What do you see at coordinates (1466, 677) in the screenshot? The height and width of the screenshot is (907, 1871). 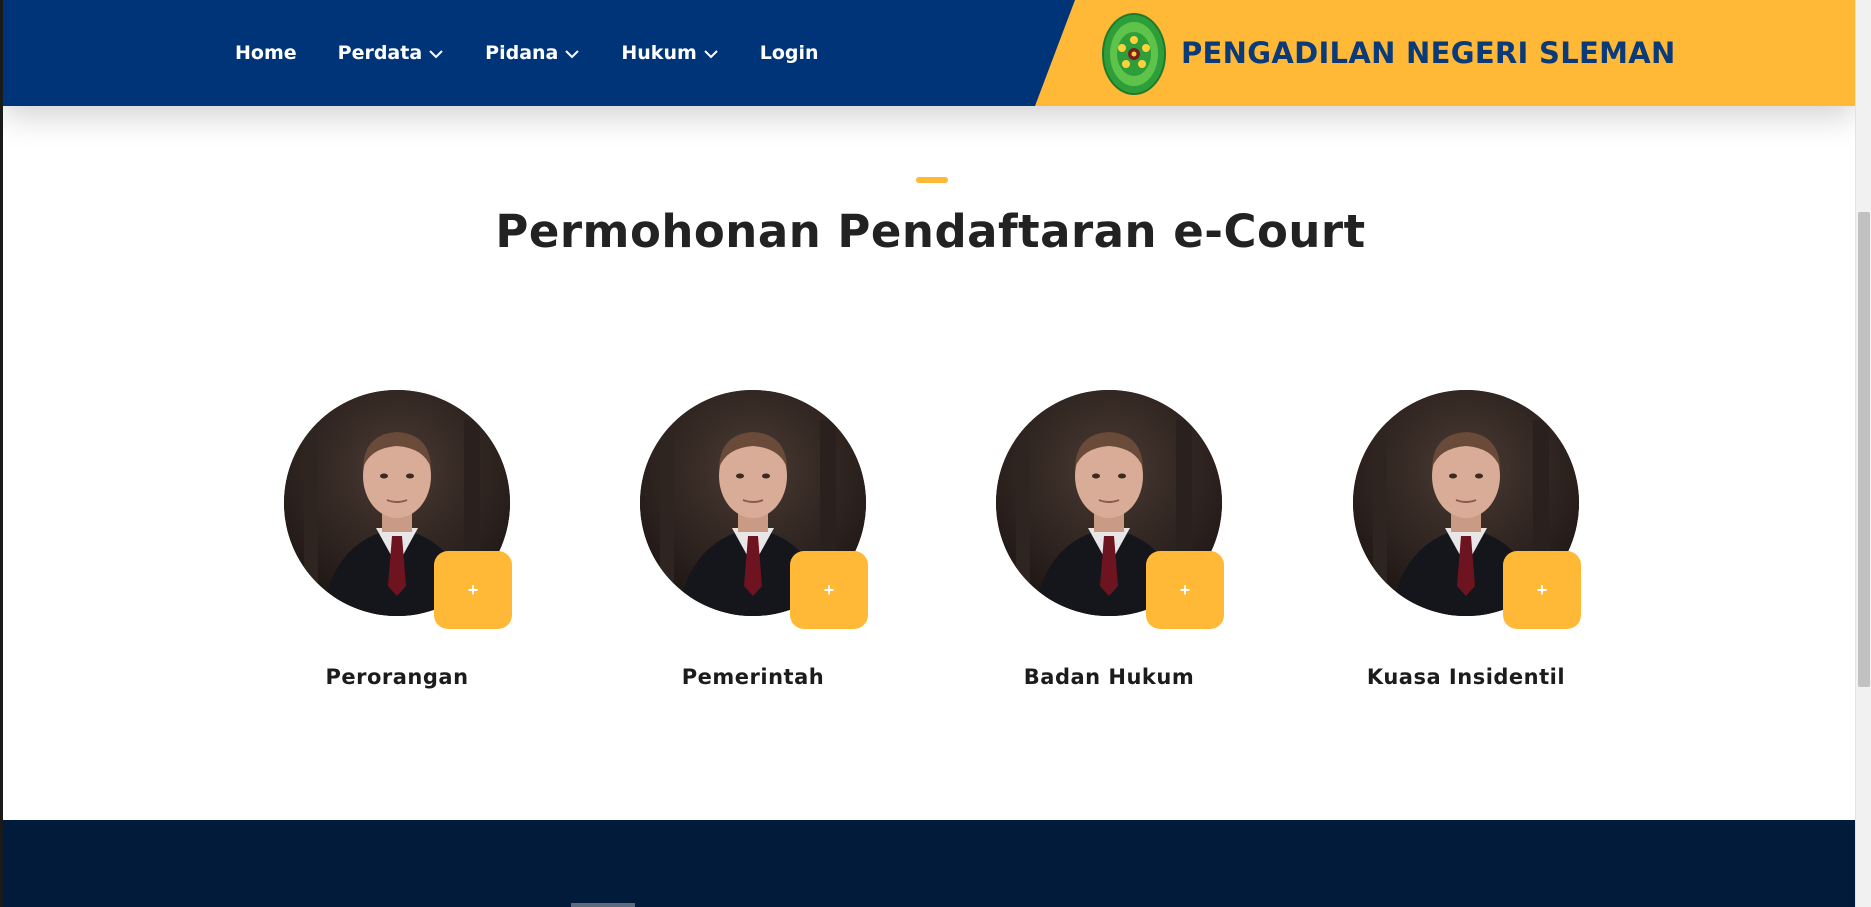 I see `card-label: Kuasa Insidentil` at bounding box center [1466, 677].